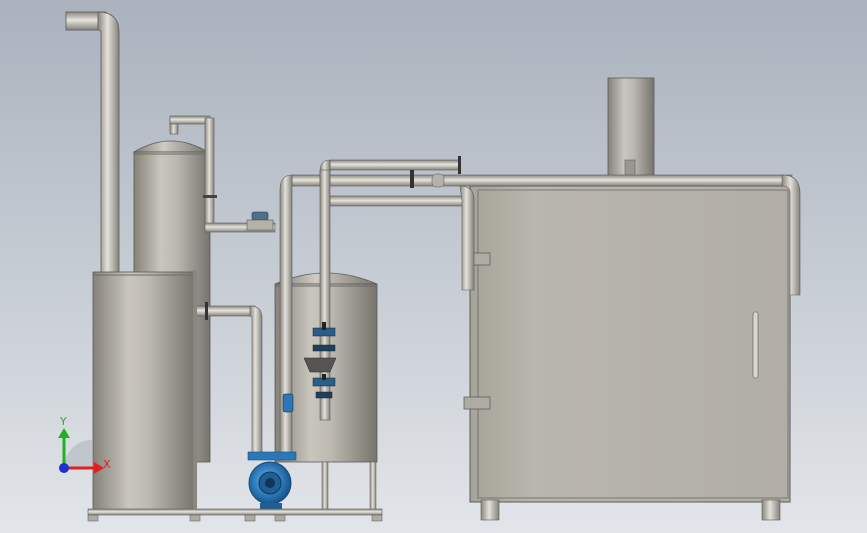  I want to click on axis-label-y: Y, so click(63, 421).